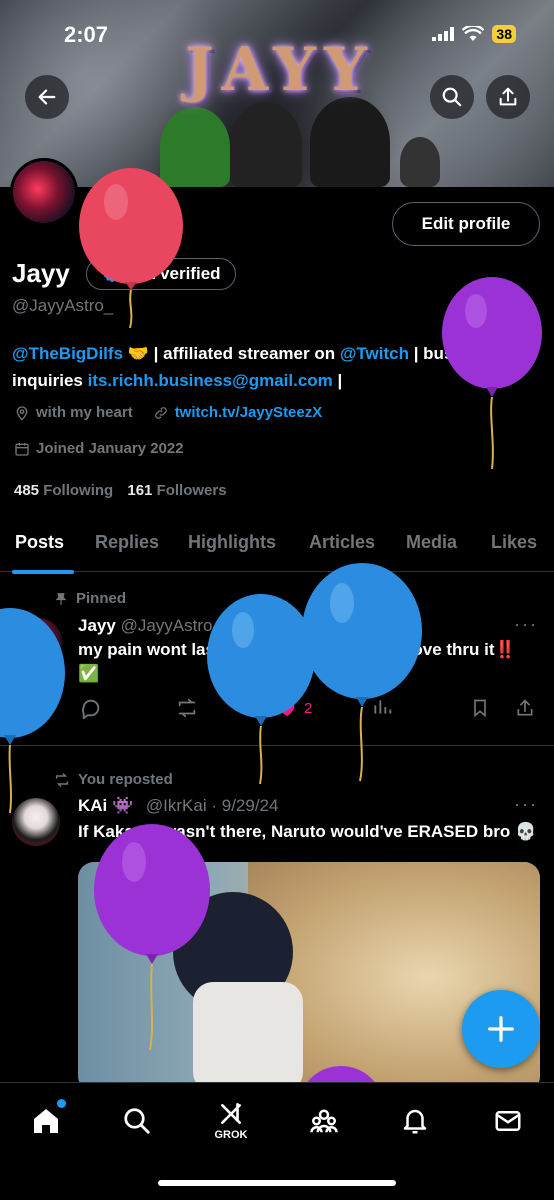 The image size is (554, 1200). What do you see at coordinates (174, 273) in the screenshot?
I see `get-verified-label: Get verified` at bounding box center [174, 273].